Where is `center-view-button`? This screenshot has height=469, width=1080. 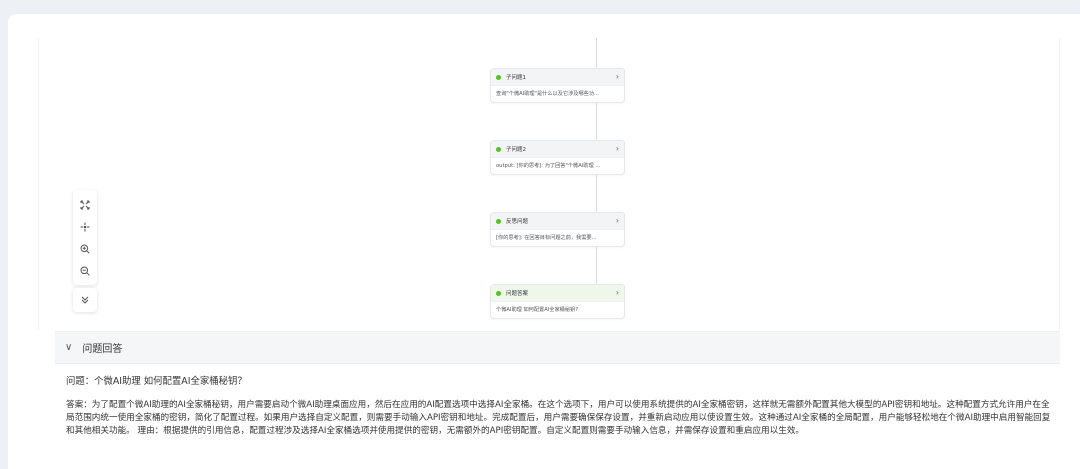 center-view-button is located at coordinates (85, 227).